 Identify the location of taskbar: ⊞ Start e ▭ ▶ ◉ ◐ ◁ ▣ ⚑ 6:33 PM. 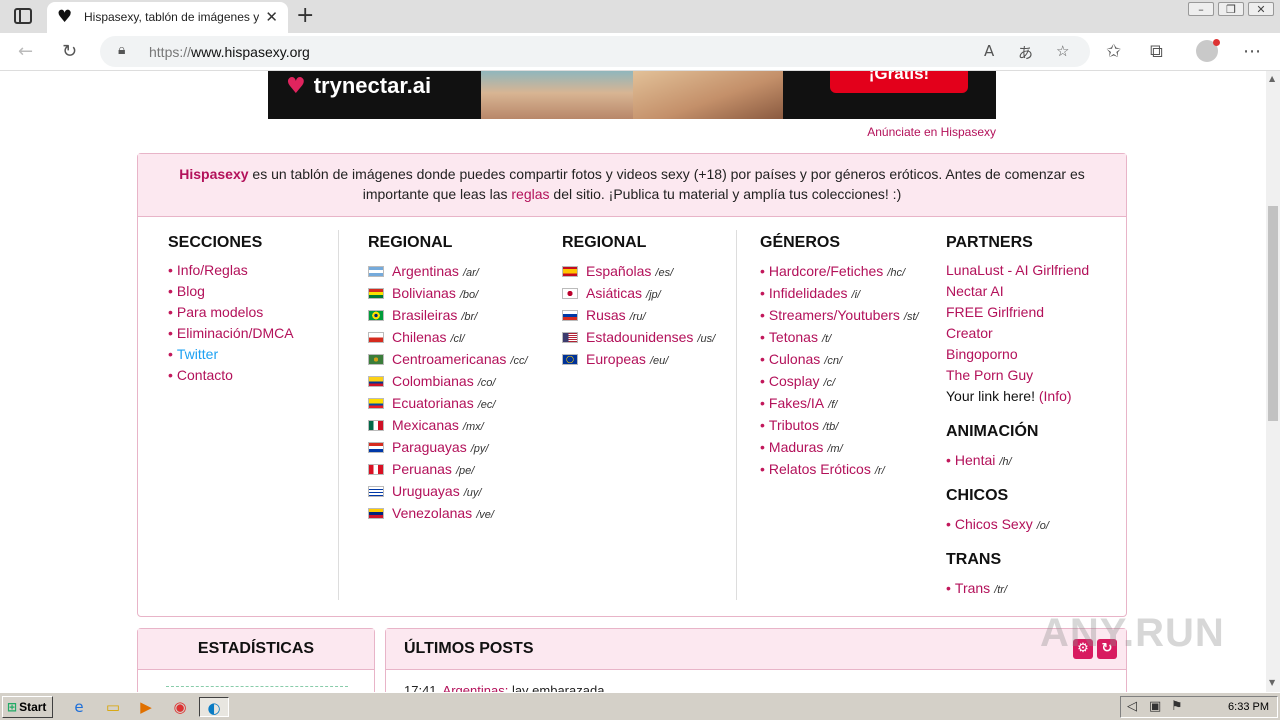
(640, 706).